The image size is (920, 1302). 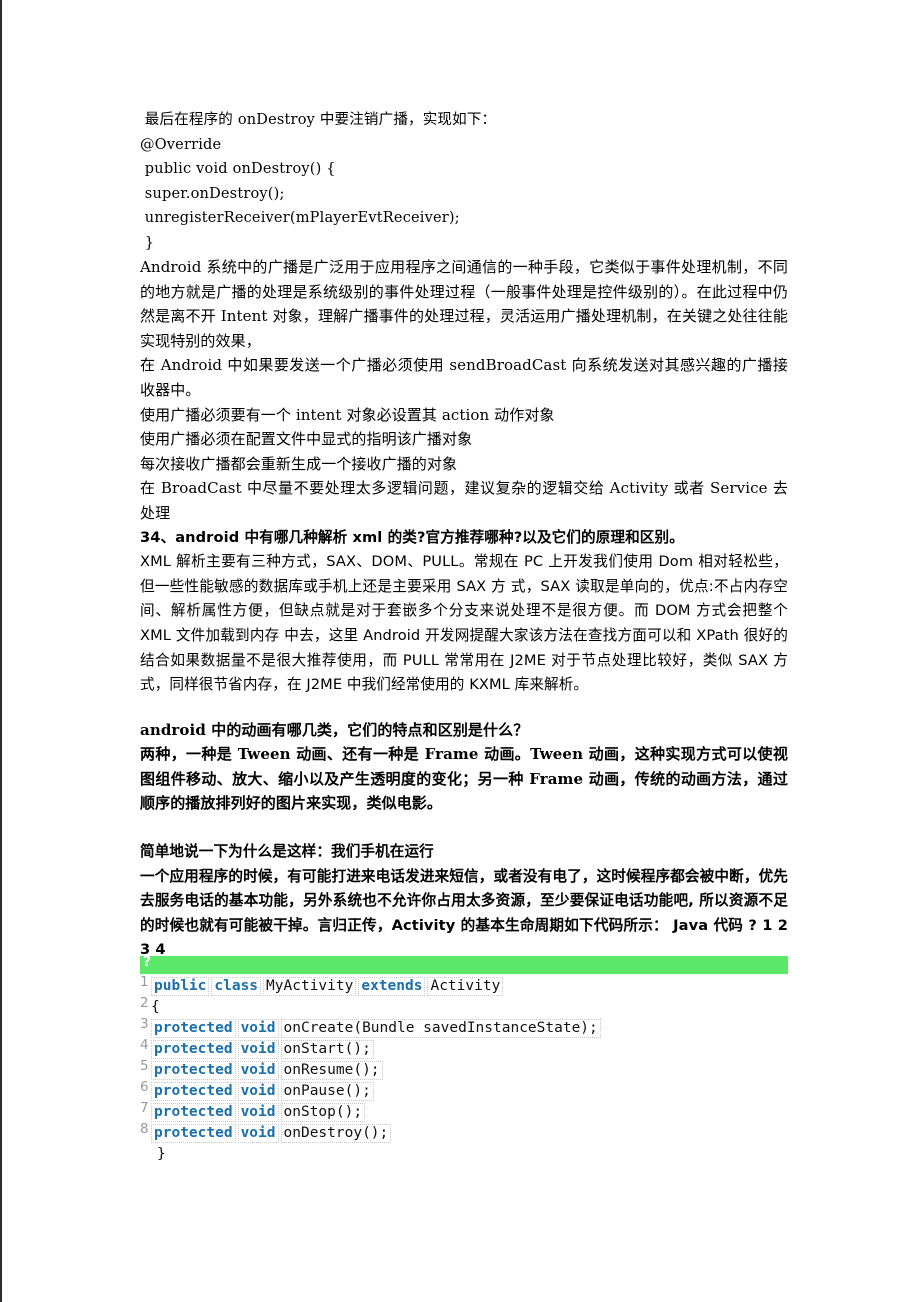 What do you see at coordinates (310, 986) in the screenshot?
I see `code-token: MyActivity` at bounding box center [310, 986].